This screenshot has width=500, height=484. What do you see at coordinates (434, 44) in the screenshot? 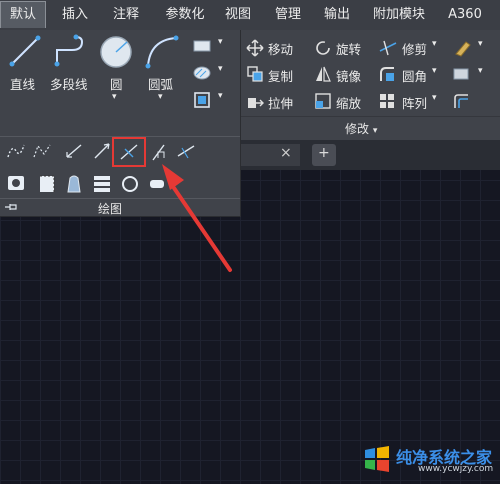
I see `trim-dropdown-icon: ▾` at bounding box center [434, 44].